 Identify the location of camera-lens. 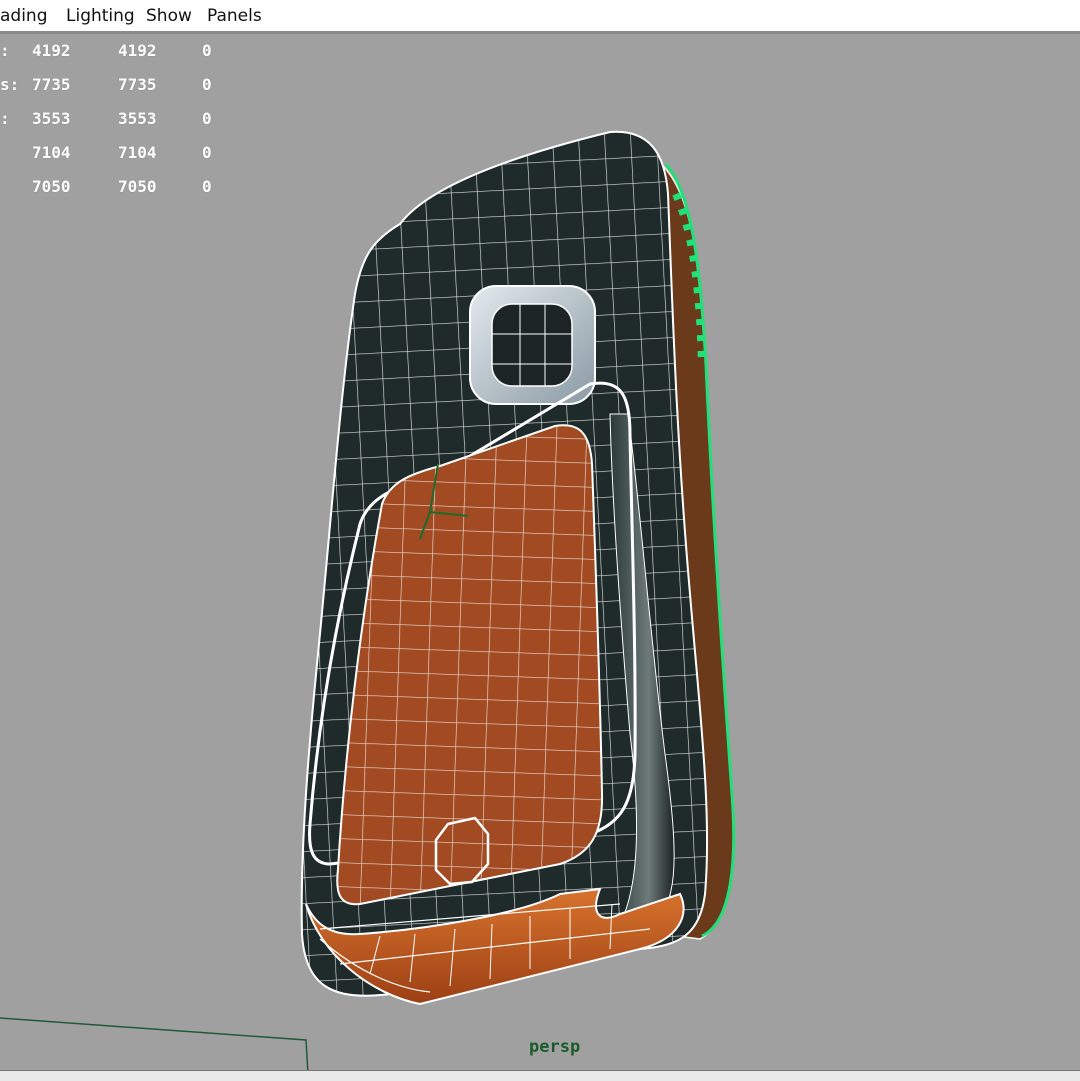
(532, 345).